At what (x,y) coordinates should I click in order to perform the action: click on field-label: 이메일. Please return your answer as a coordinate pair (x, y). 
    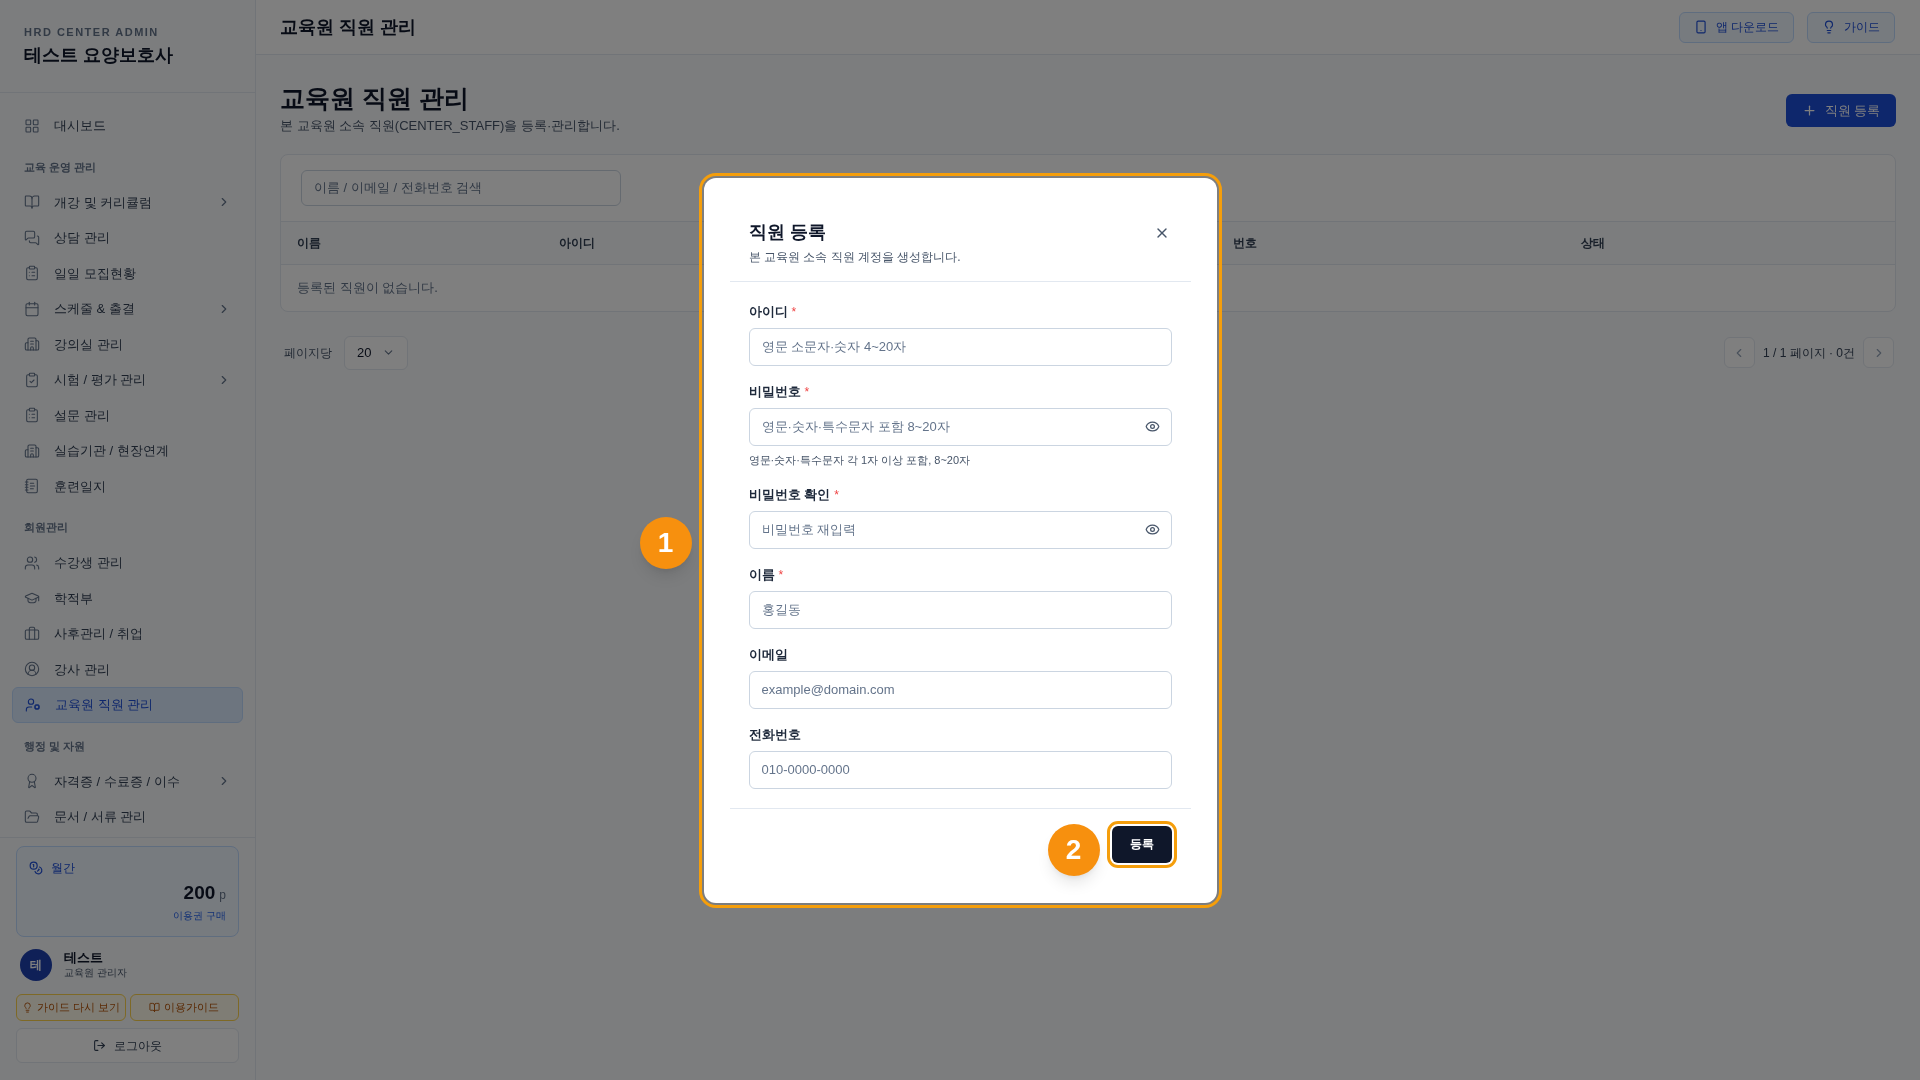
    Looking at the image, I should click on (768, 654).